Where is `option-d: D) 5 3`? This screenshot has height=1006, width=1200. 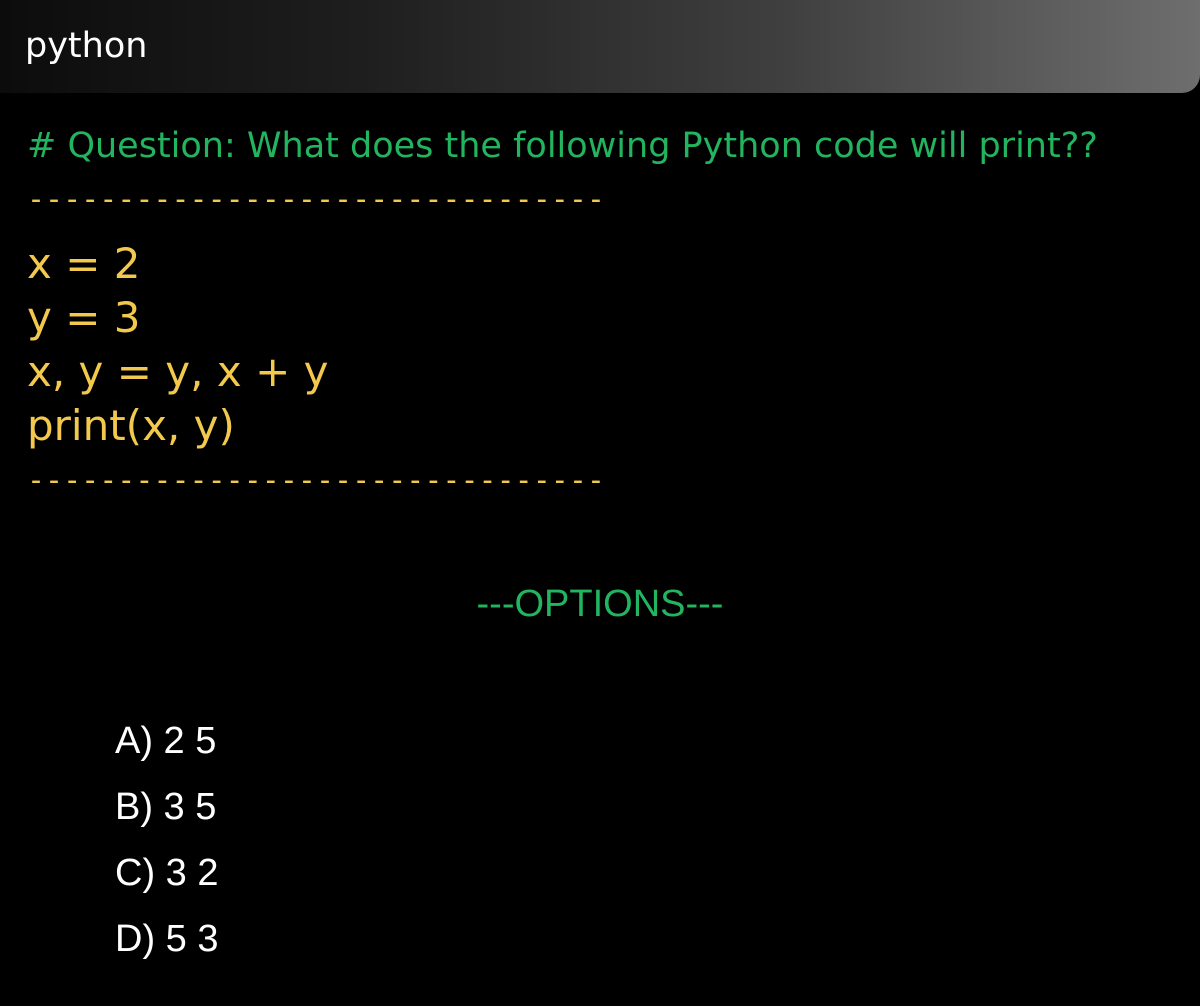 option-d: D) 5 3 is located at coordinates (167, 939).